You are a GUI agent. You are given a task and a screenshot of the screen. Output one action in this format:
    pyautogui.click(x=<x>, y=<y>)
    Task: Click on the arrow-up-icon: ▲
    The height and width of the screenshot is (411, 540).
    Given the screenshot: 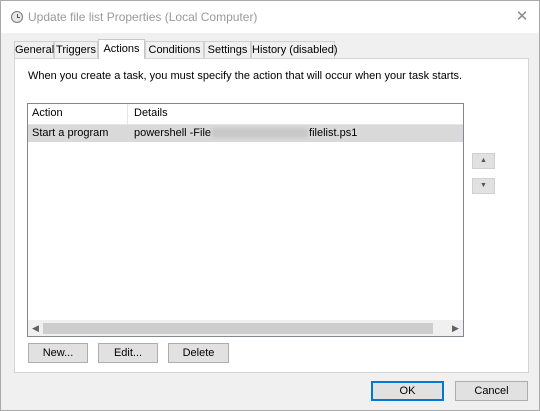 What is the action you would take?
    pyautogui.click(x=483, y=160)
    